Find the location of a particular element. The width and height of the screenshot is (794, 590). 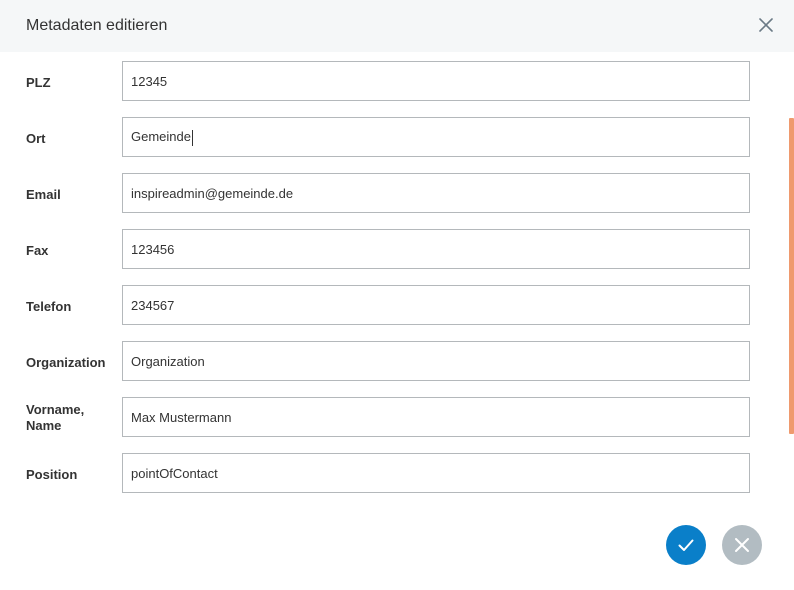

cancel-button is located at coordinates (742, 545).